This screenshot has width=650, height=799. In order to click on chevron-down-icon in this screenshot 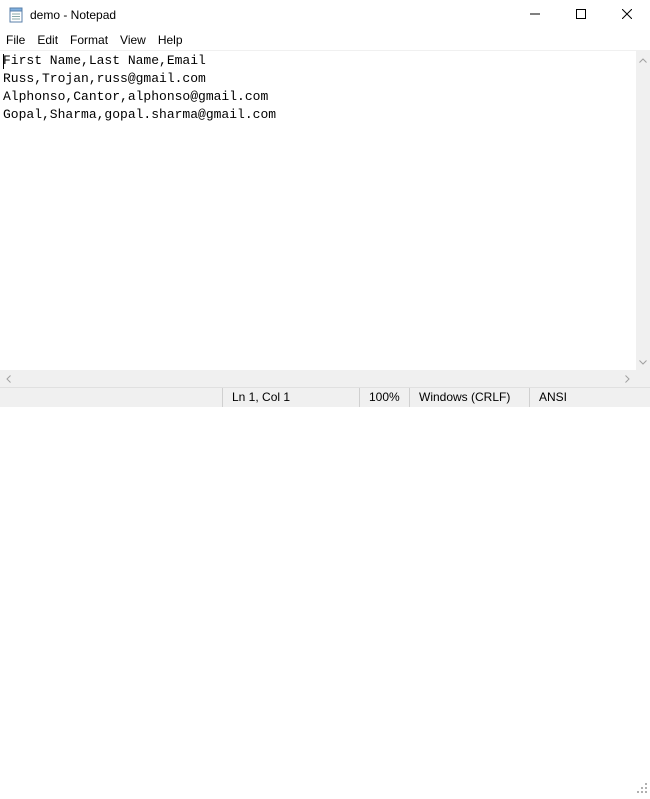, I will do `click(643, 361)`.